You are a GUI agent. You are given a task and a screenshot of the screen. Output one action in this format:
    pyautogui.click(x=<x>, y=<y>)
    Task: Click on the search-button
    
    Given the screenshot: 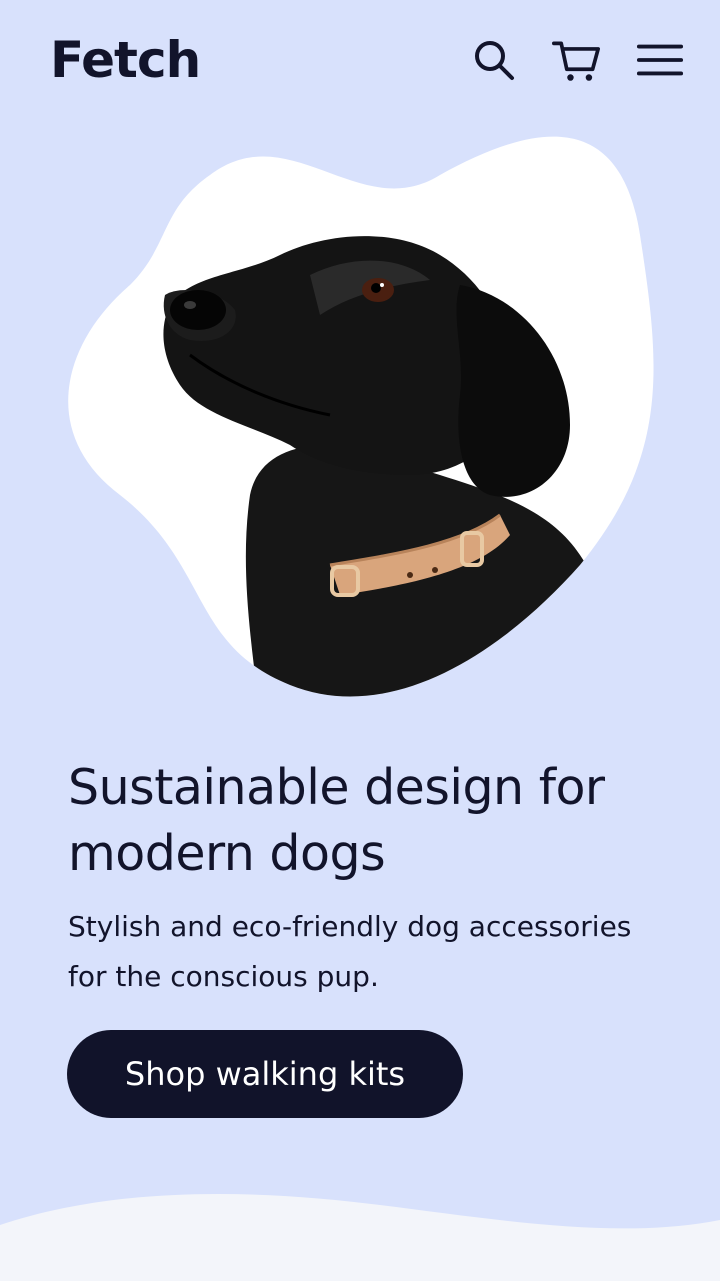 What is the action you would take?
    pyautogui.click(x=494, y=60)
    